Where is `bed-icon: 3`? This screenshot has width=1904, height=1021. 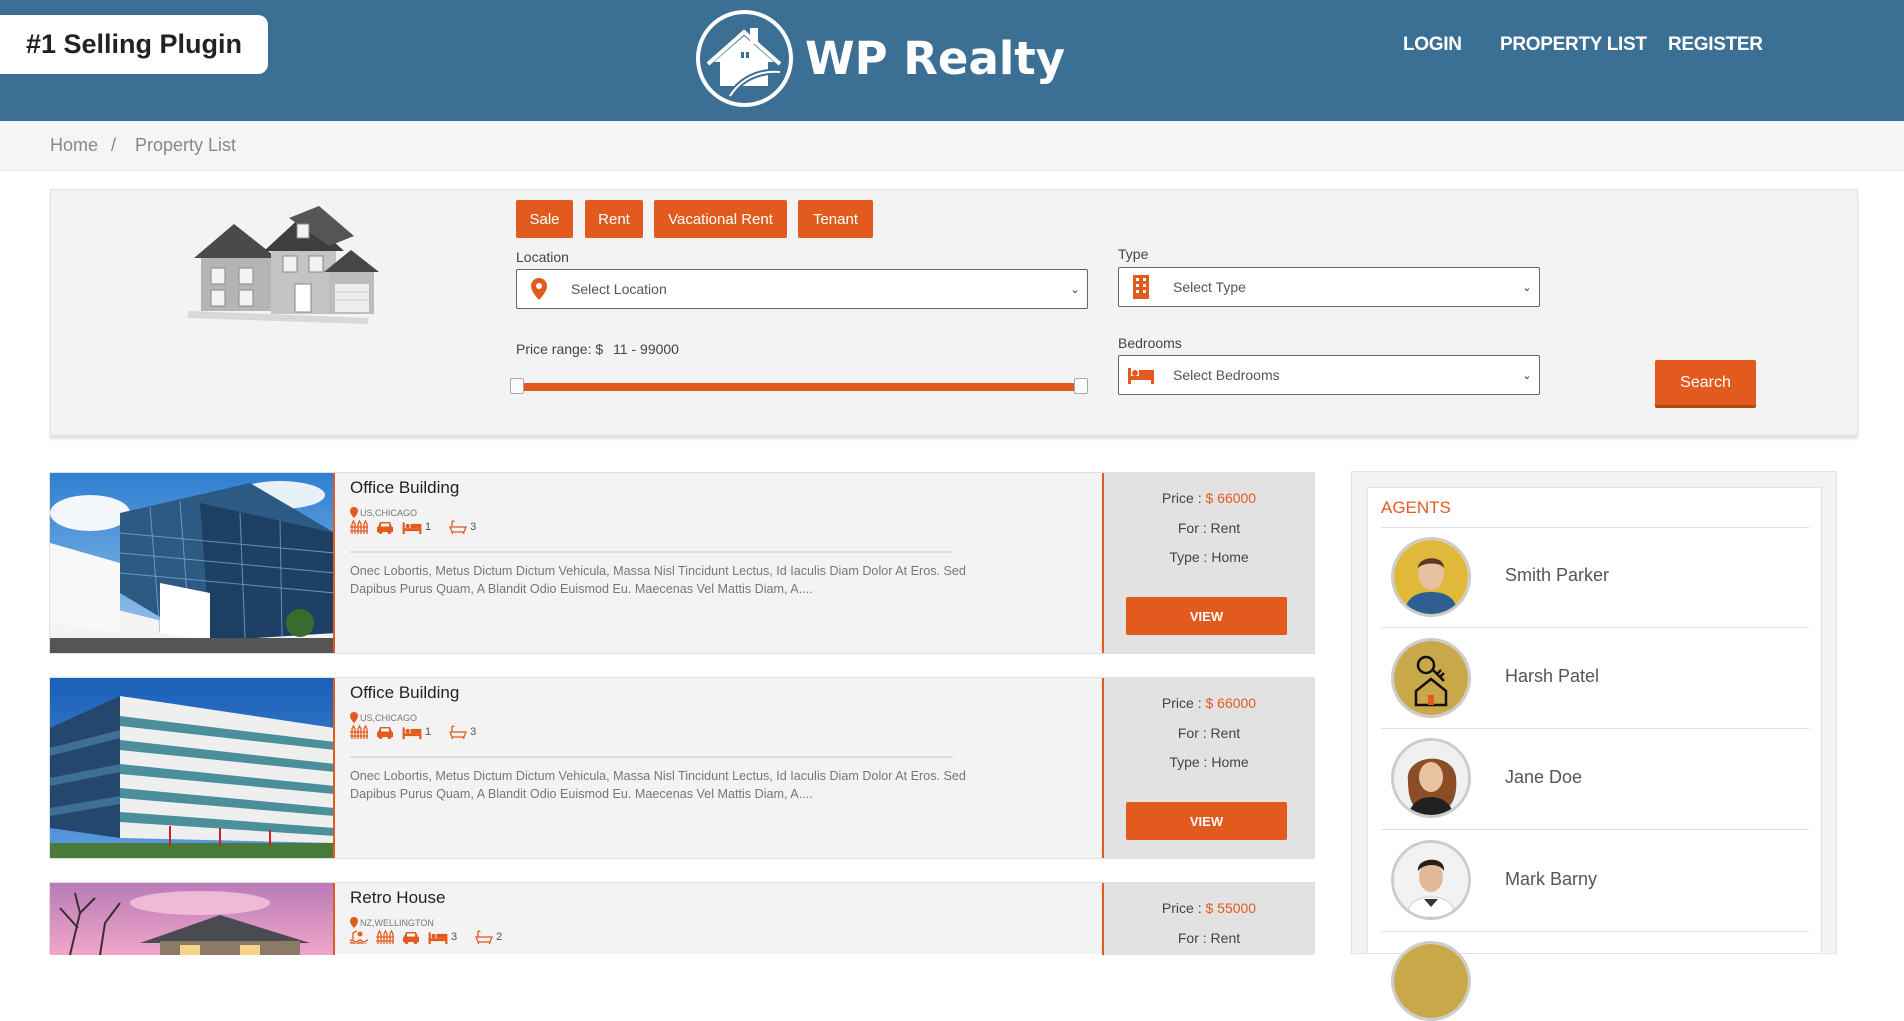 bed-icon: 3 is located at coordinates (442, 937).